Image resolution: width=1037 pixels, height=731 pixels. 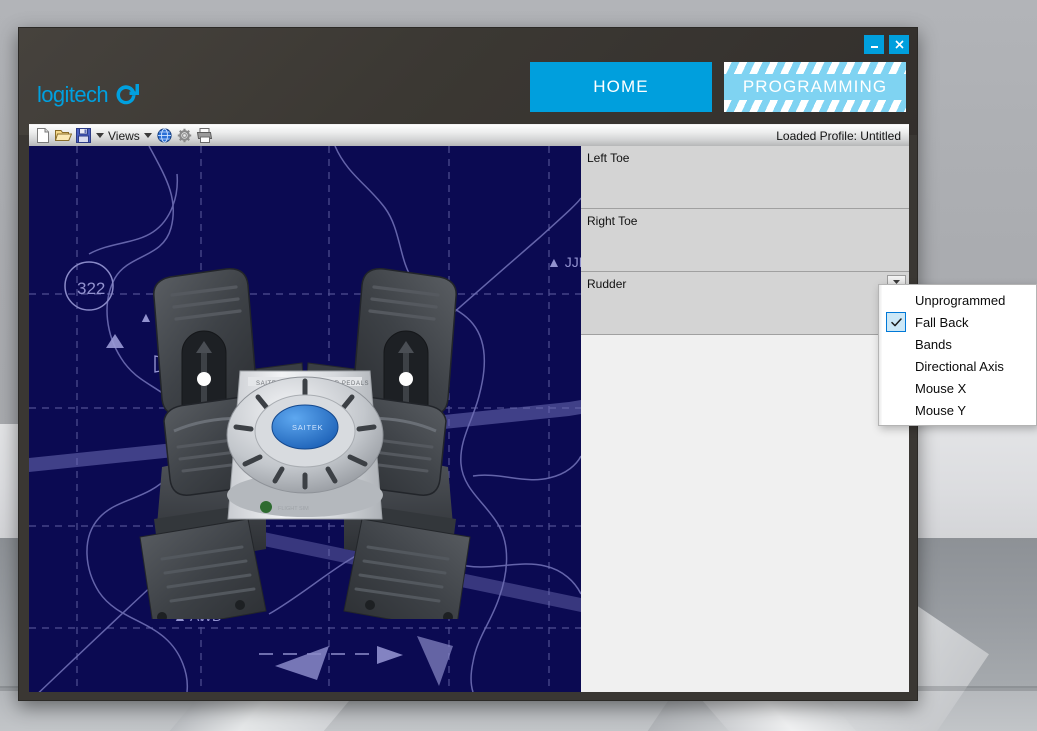 What do you see at coordinates (124, 136) in the screenshot?
I see `views-button: Views` at bounding box center [124, 136].